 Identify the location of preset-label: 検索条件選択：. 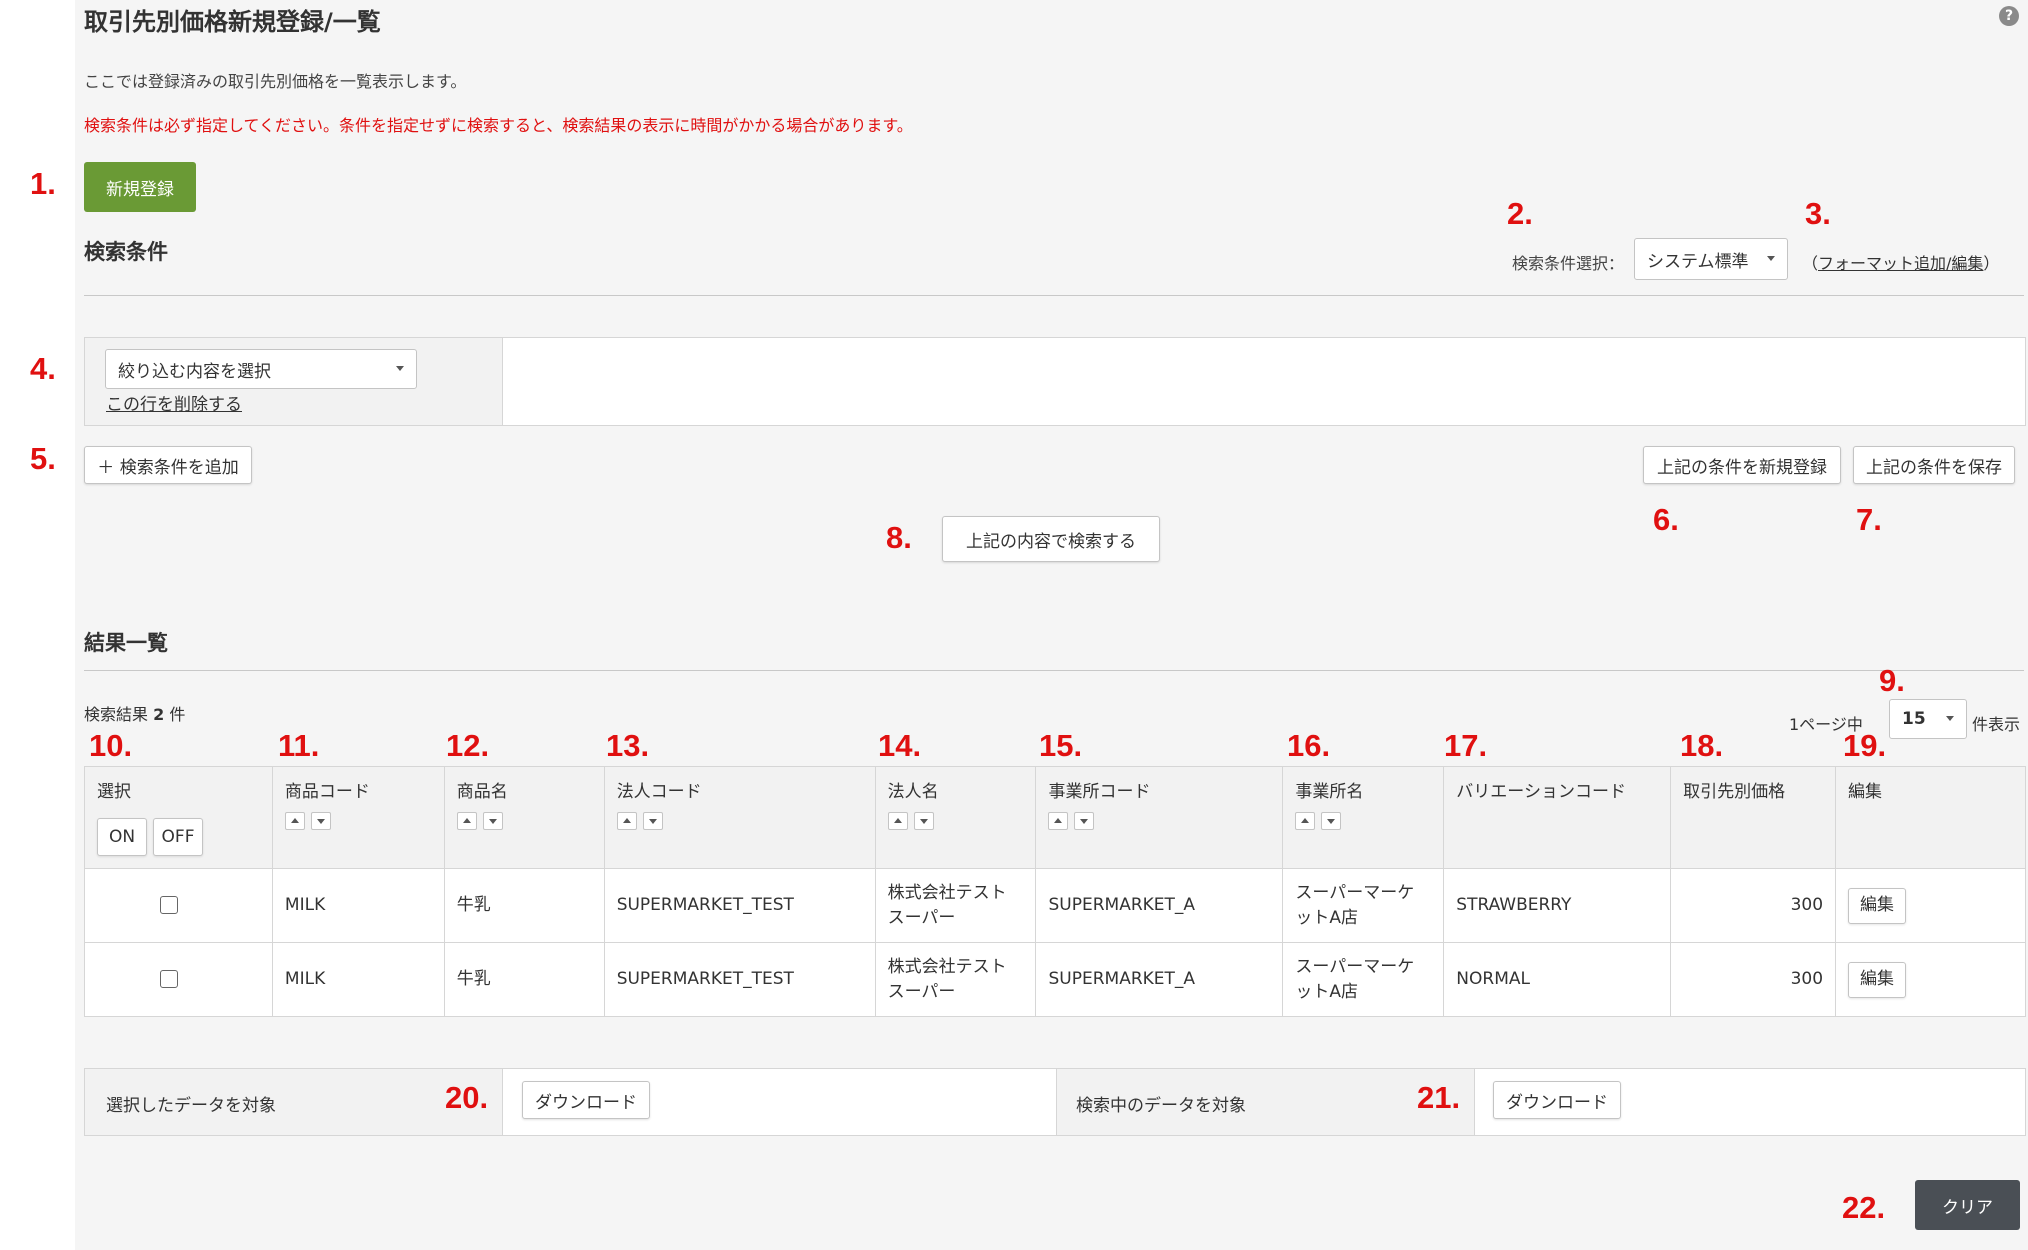
(1568, 263).